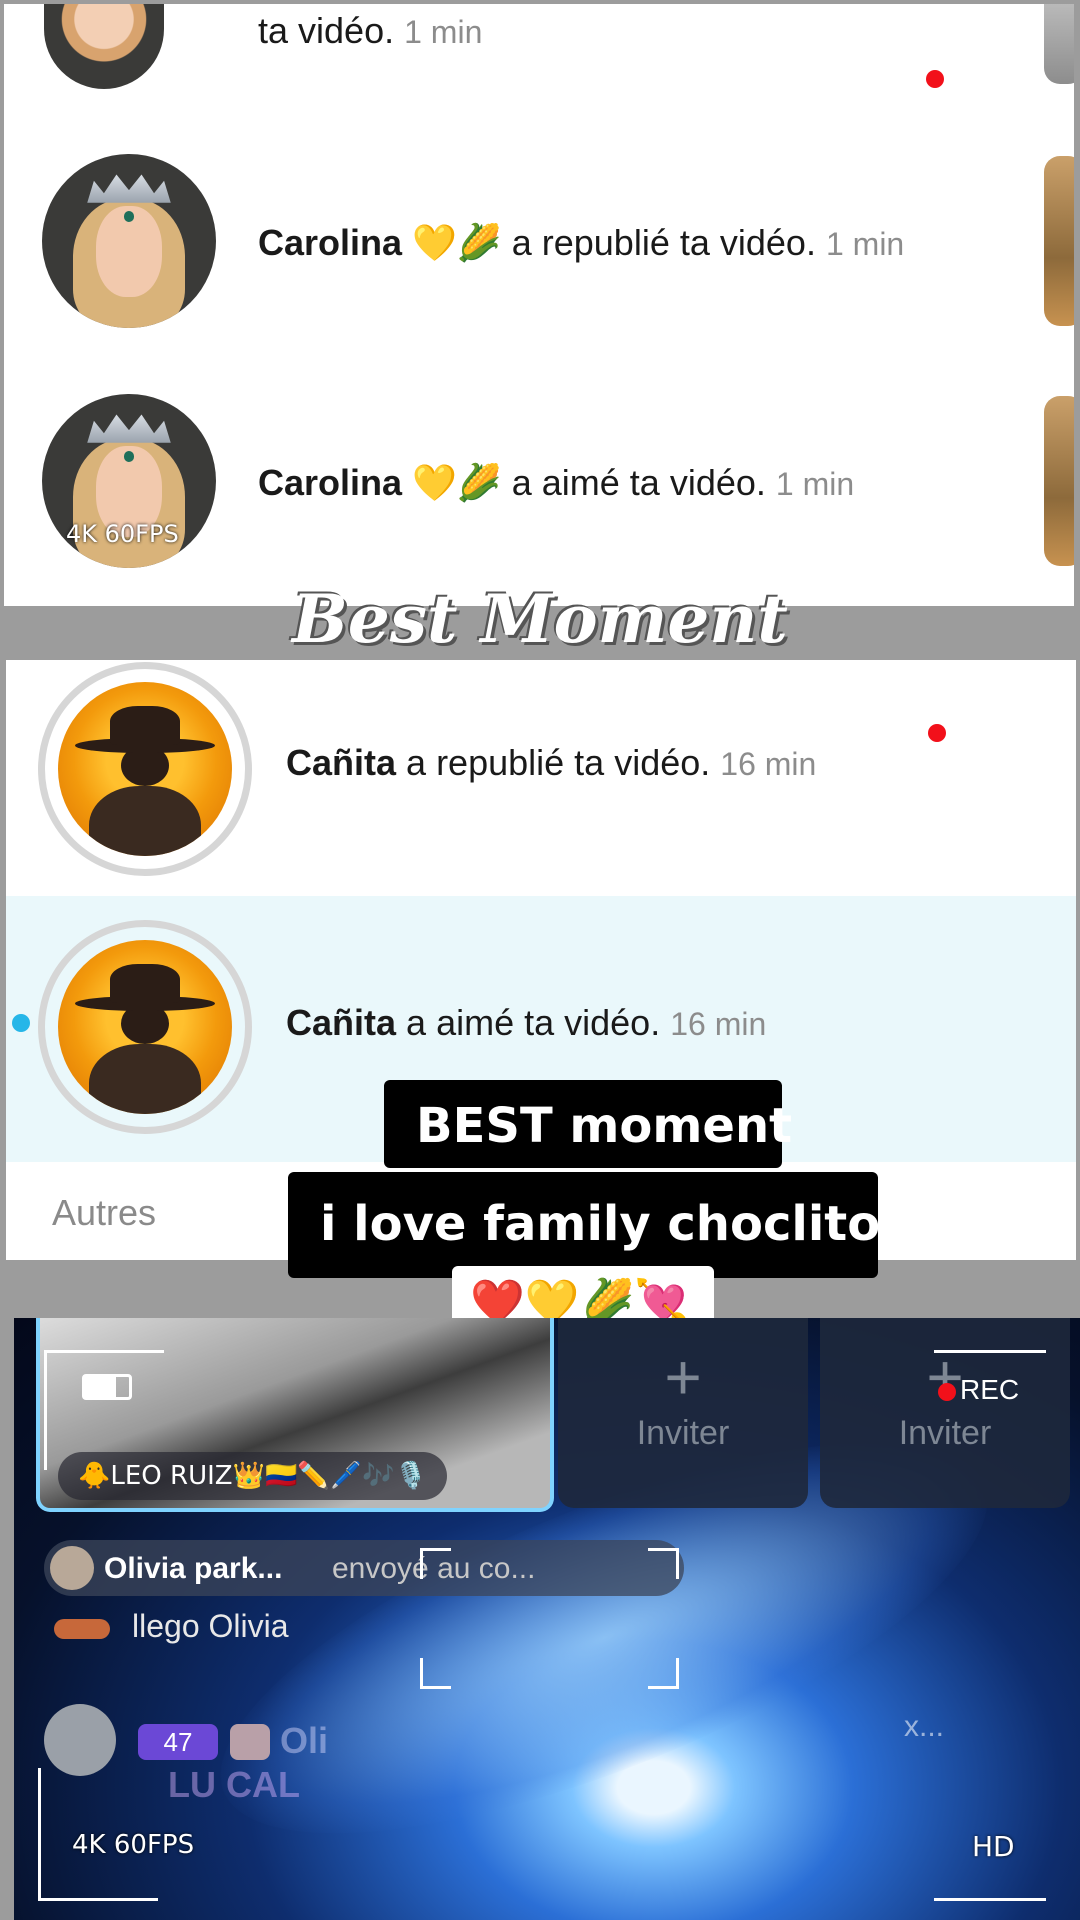  Describe the element at coordinates (370, 30) in the screenshot. I see `notification-text: ta vidéo. 1 min` at that location.